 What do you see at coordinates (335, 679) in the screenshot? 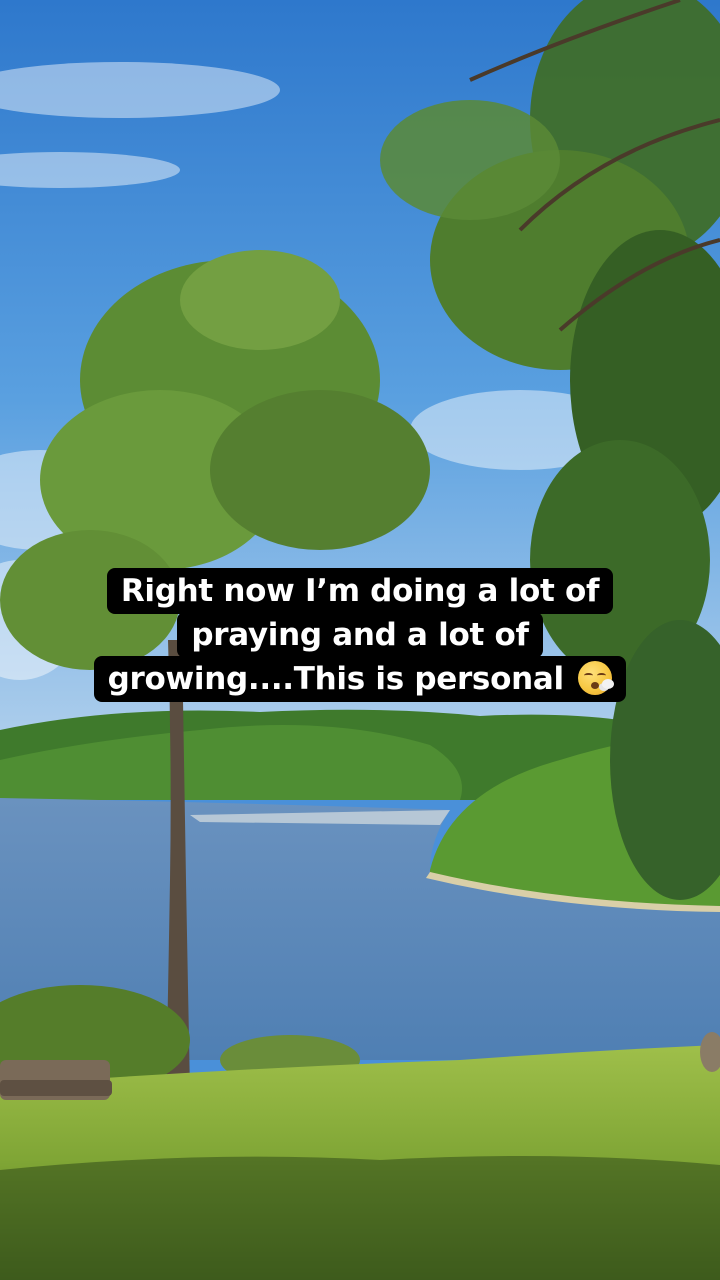
I see `caption-line-3-text: growing....This is personal` at bounding box center [335, 679].